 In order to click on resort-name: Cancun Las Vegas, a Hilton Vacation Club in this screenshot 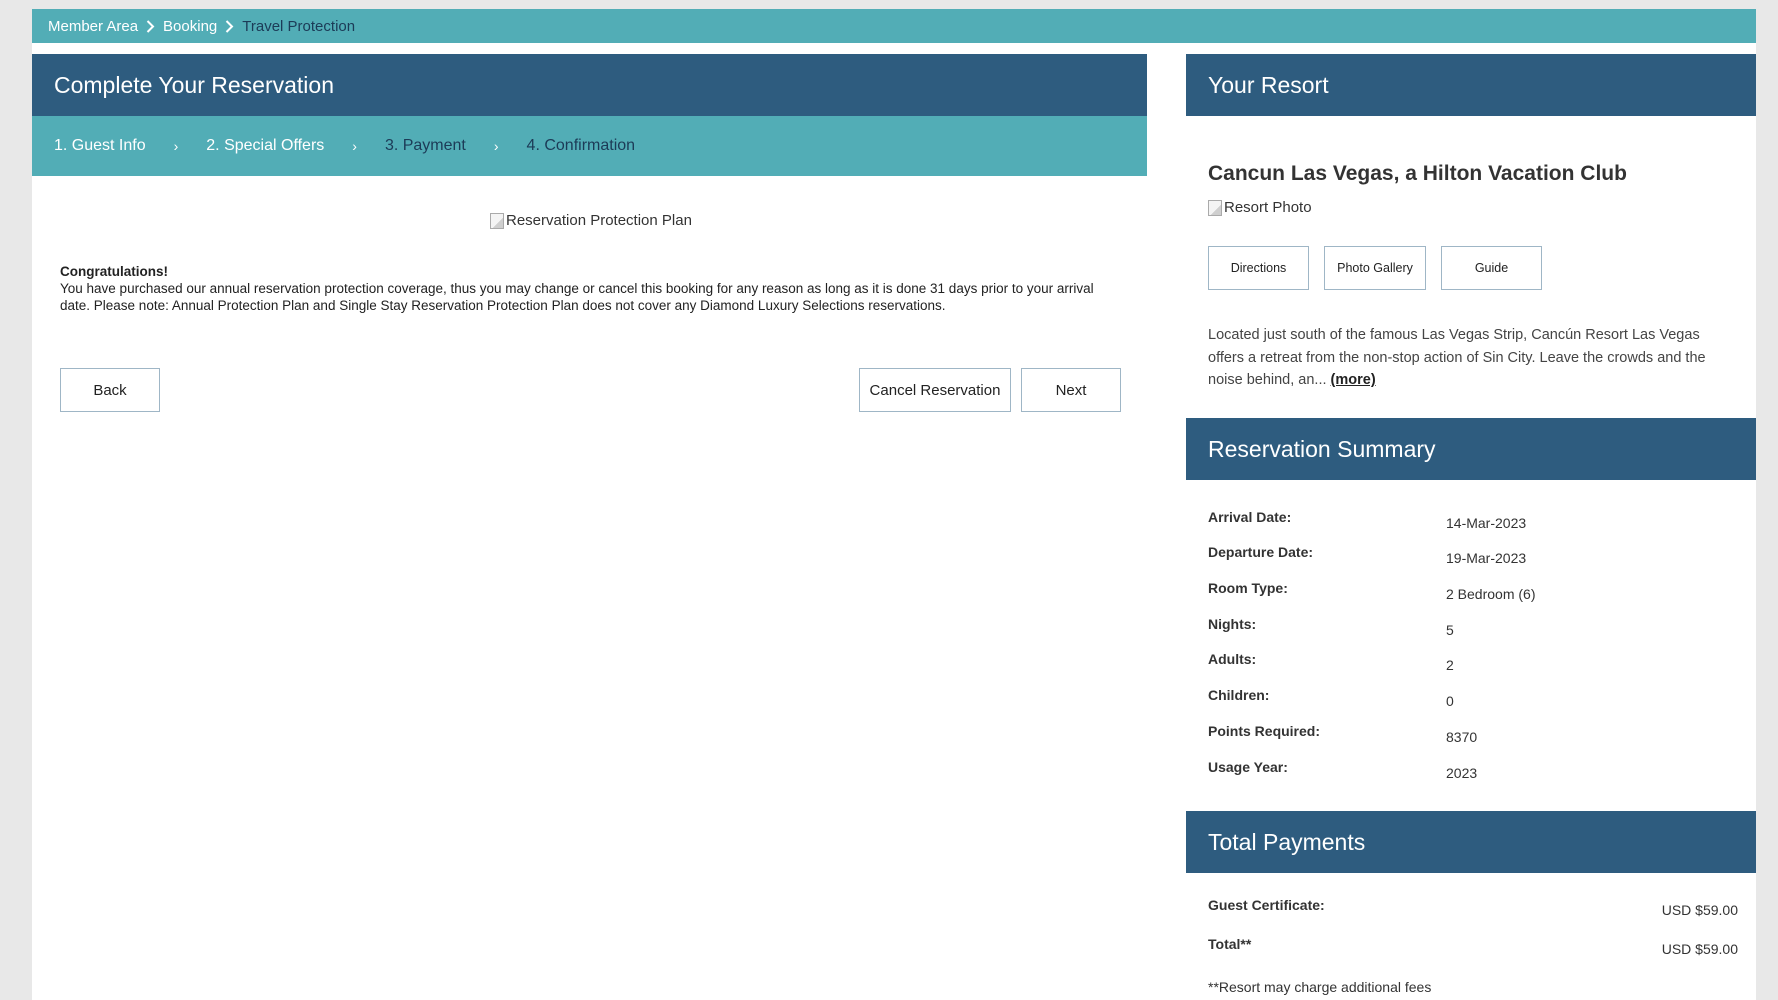, I will do `click(1417, 173)`.